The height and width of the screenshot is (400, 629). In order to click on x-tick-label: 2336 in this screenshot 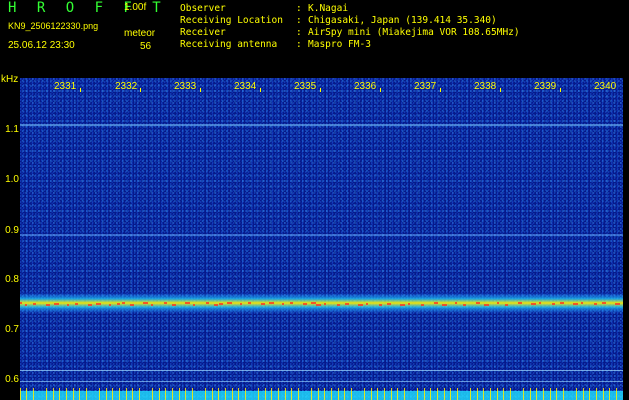, I will do `click(365, 86)`.